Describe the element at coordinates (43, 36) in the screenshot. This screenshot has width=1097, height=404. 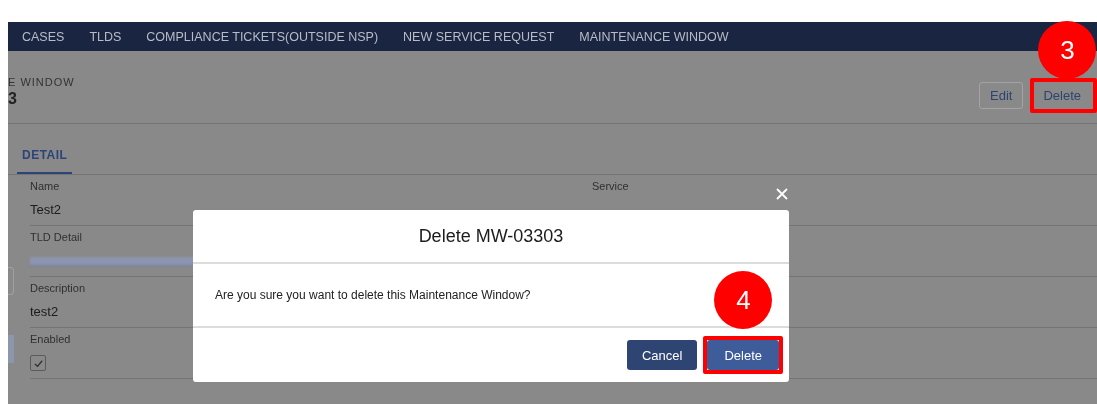
I see `nav-tab: CASES` at that location.